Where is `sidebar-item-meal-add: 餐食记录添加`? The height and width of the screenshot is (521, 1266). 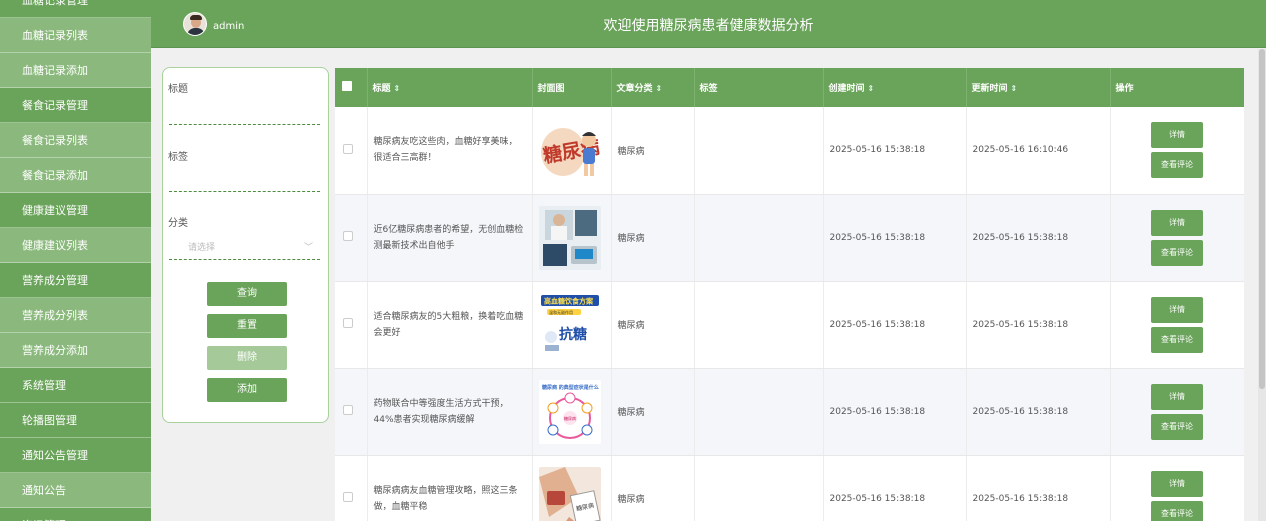
sidebar-item-meal-add: 餐食记录添加 is located at coordinates (75, 175).